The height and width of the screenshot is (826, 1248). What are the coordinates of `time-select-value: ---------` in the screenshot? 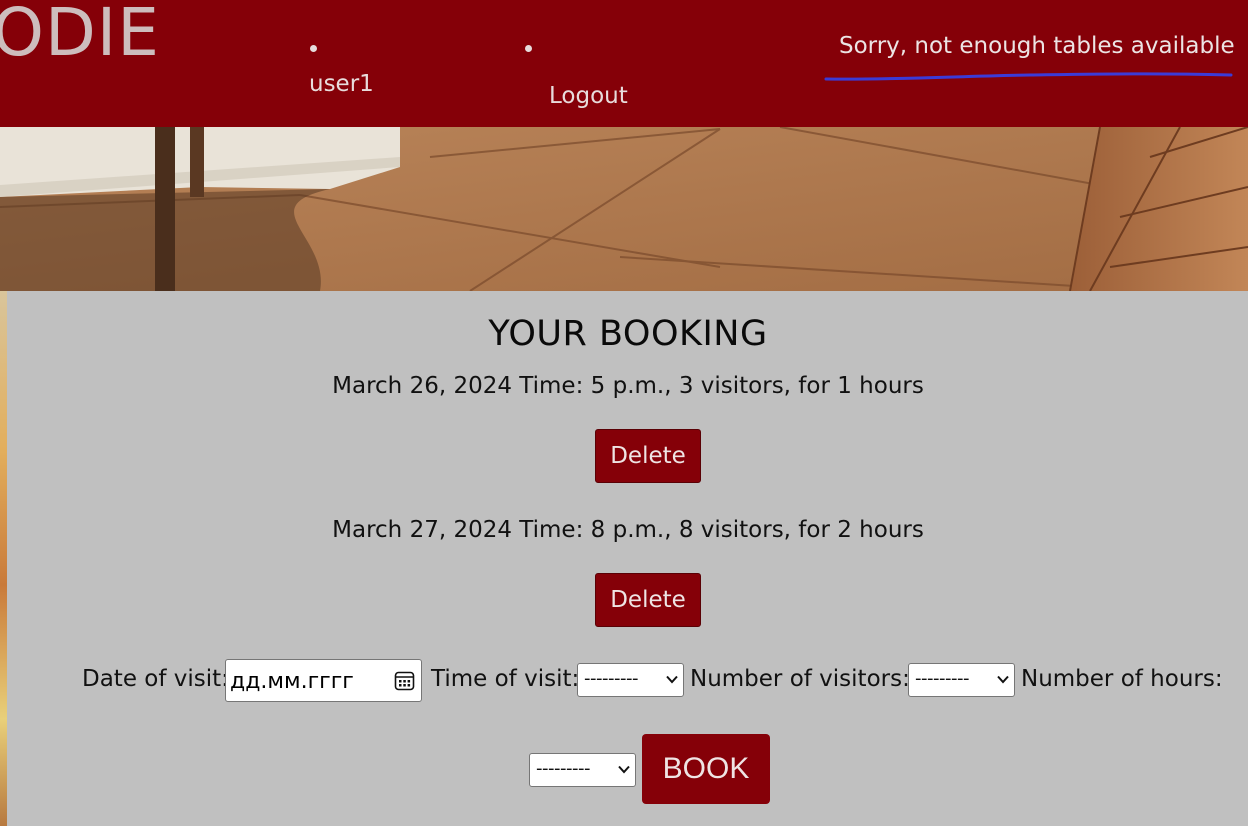 It's located at (611, 678).